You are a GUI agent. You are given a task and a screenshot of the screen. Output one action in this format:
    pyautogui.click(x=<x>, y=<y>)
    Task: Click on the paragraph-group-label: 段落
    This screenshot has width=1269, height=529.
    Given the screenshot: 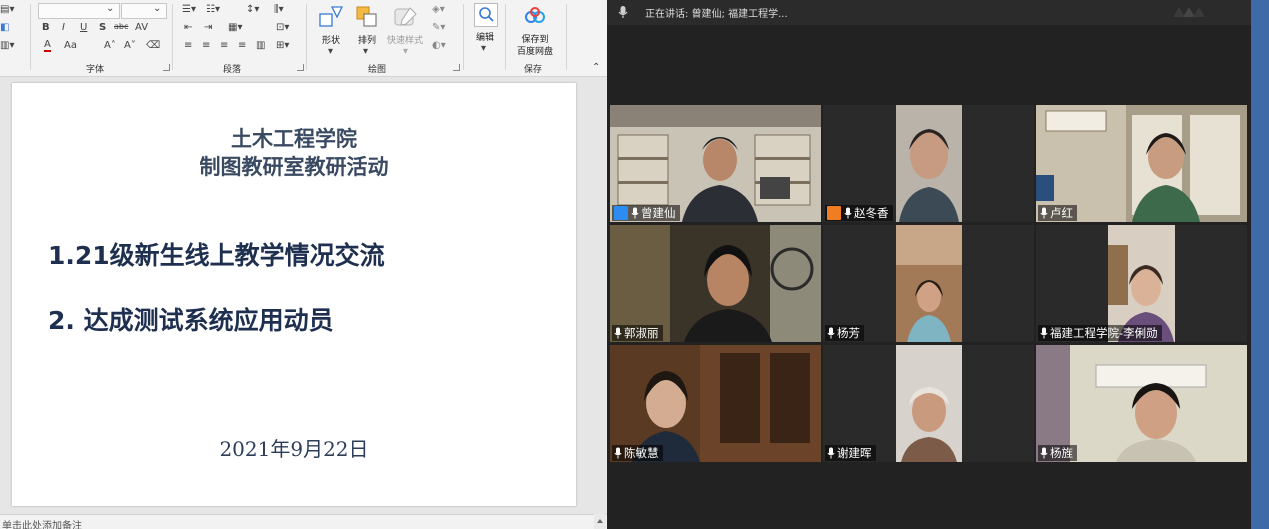 What is the action you would take?
    pyautogui.click(x=232, y=70)
    